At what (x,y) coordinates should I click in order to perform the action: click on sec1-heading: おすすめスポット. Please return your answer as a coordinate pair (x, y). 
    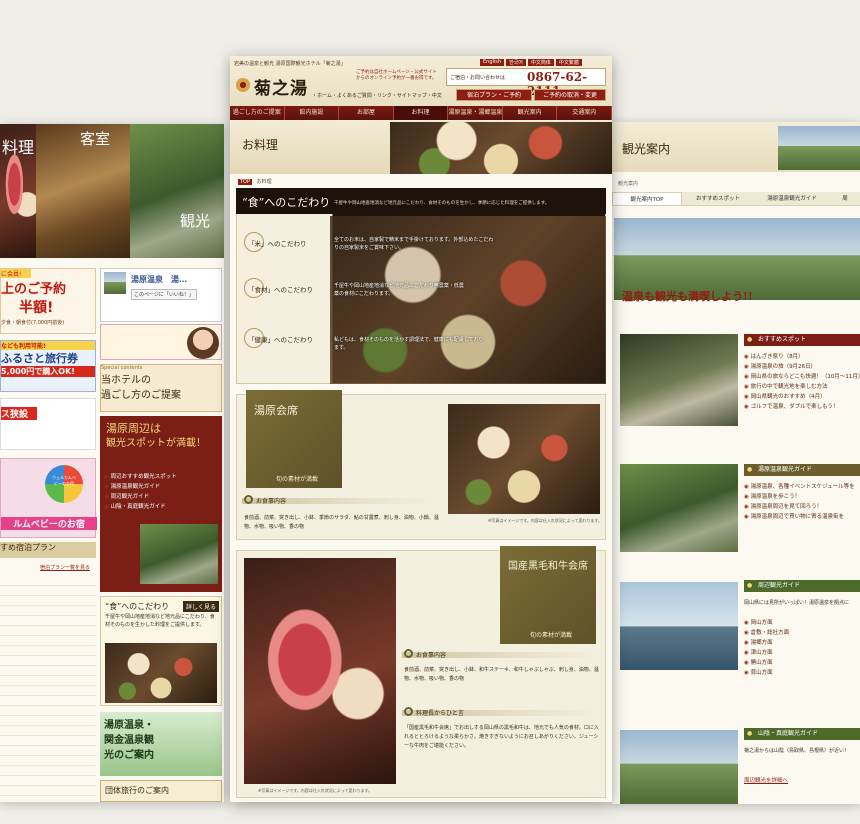
    Looking at the image, I should click on (802, 340).